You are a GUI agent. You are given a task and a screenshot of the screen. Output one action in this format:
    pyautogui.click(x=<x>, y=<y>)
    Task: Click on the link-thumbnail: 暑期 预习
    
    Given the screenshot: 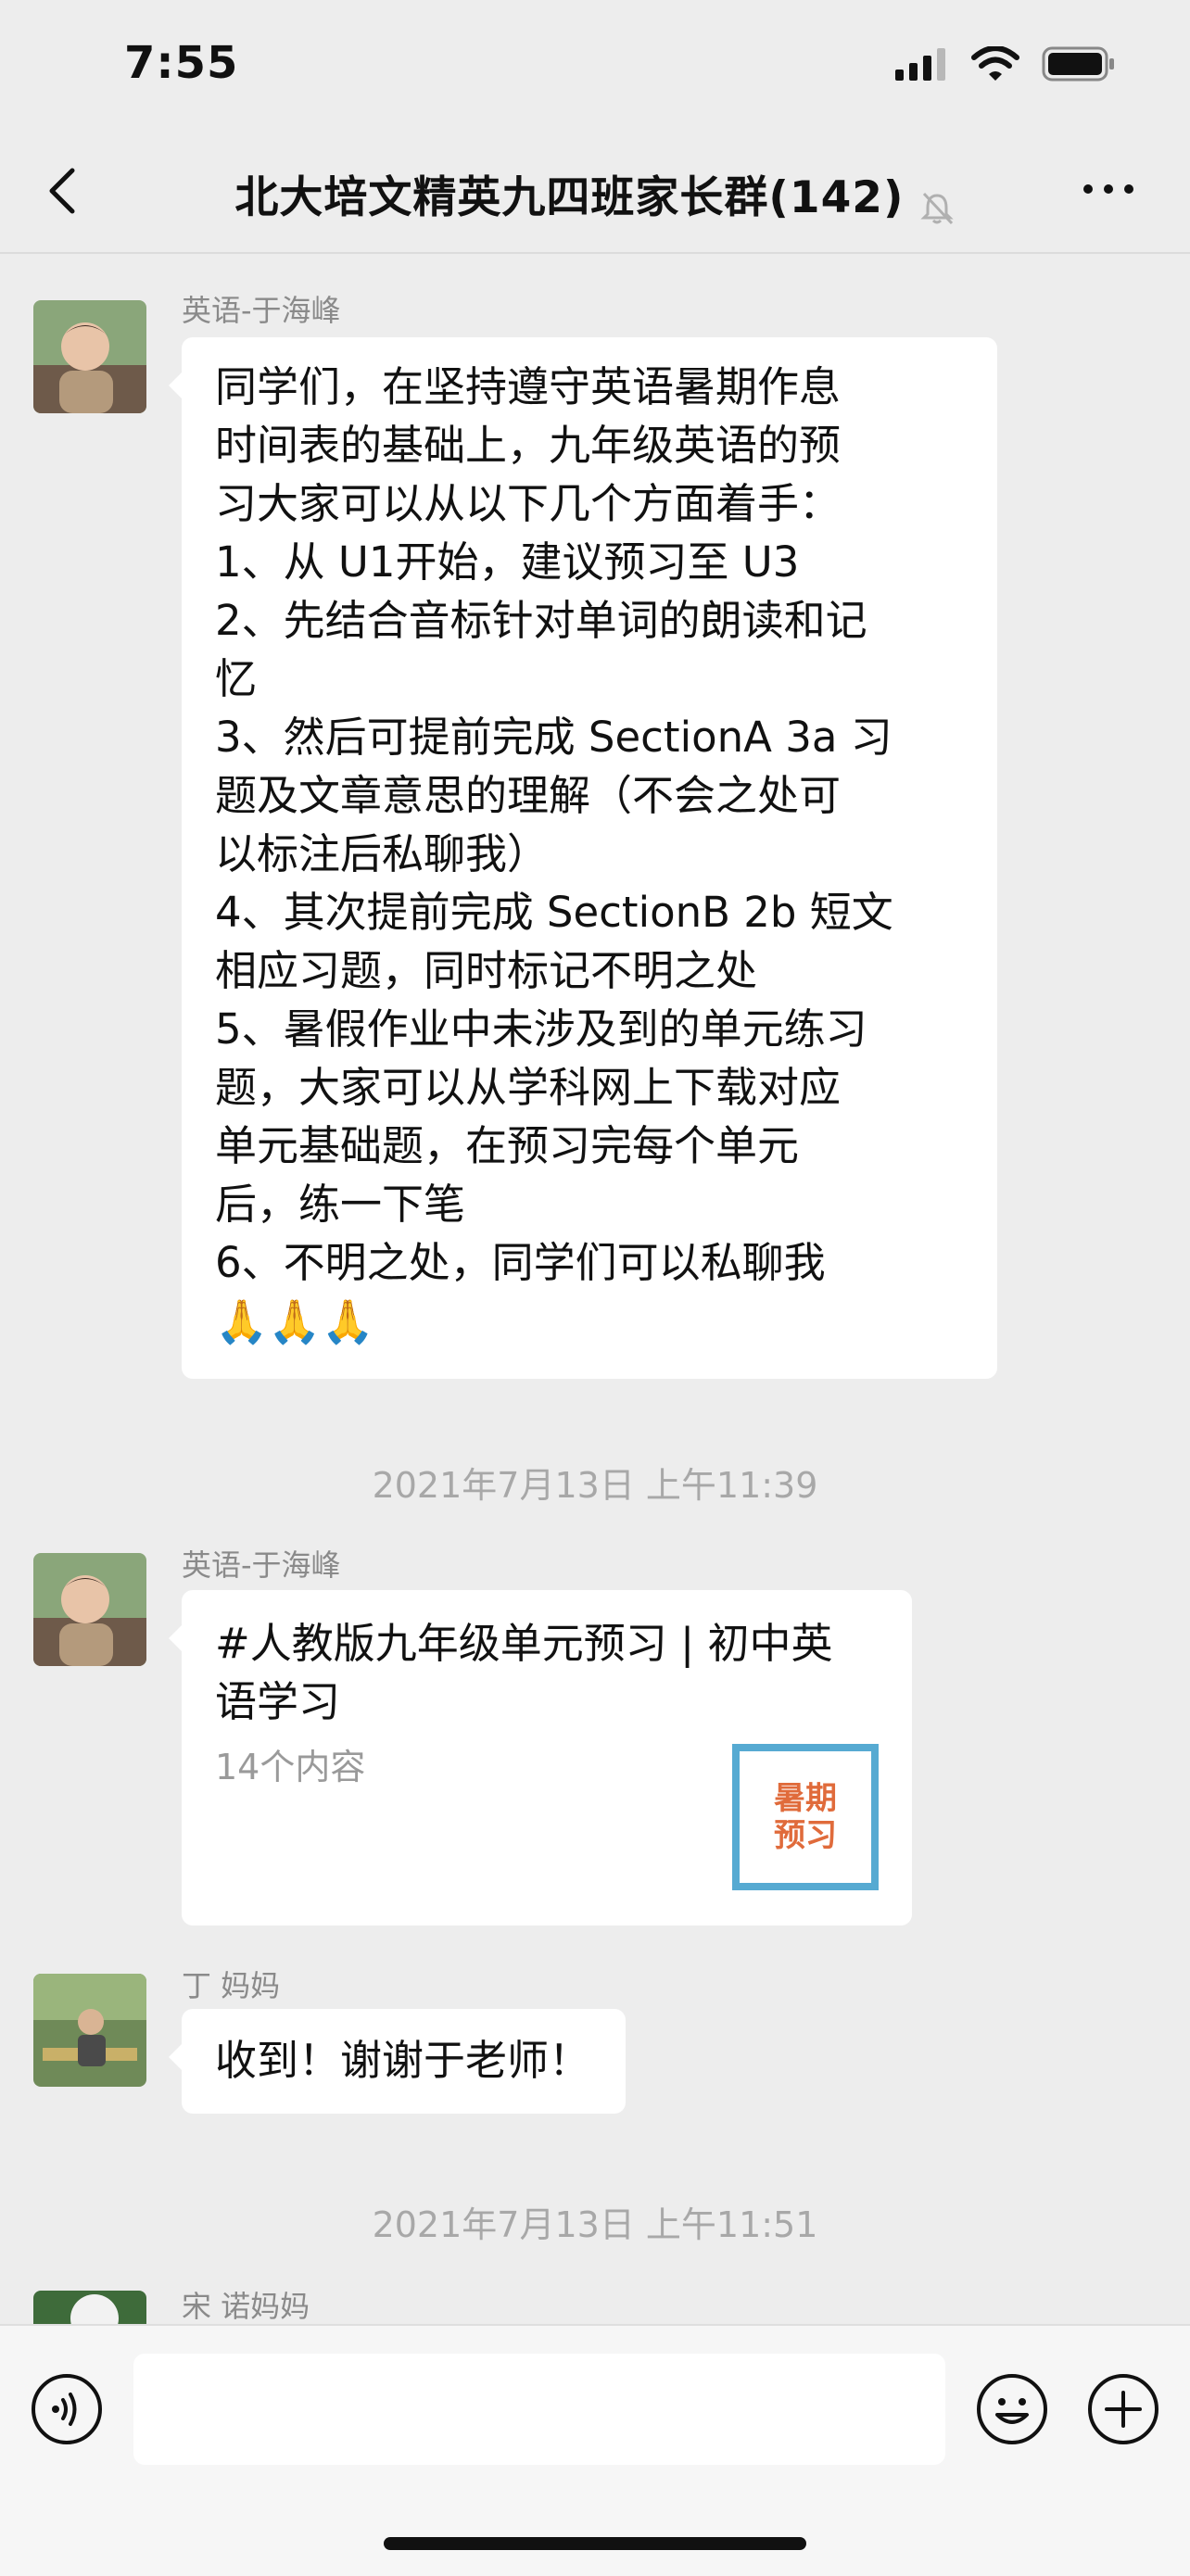 What is the action you would take?
    pyautogui.click(x=805, y=1817)
    